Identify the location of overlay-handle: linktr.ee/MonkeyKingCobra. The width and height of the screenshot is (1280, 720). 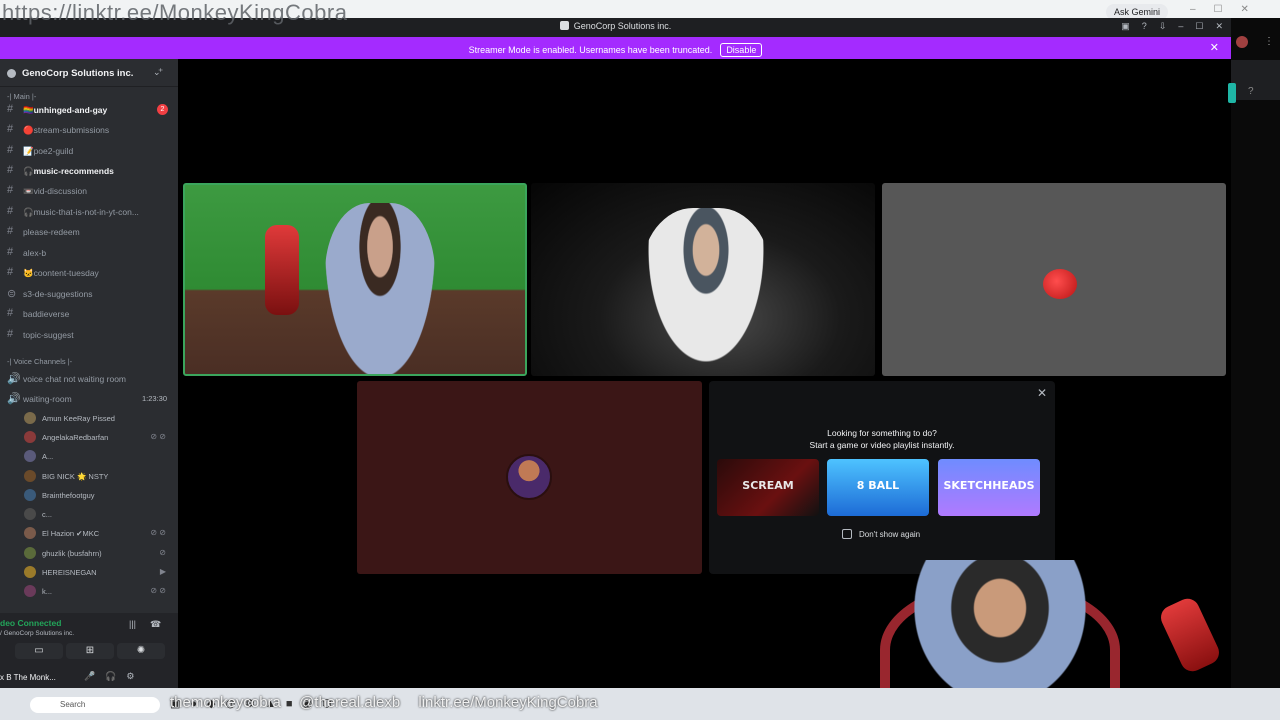
(508, 702).